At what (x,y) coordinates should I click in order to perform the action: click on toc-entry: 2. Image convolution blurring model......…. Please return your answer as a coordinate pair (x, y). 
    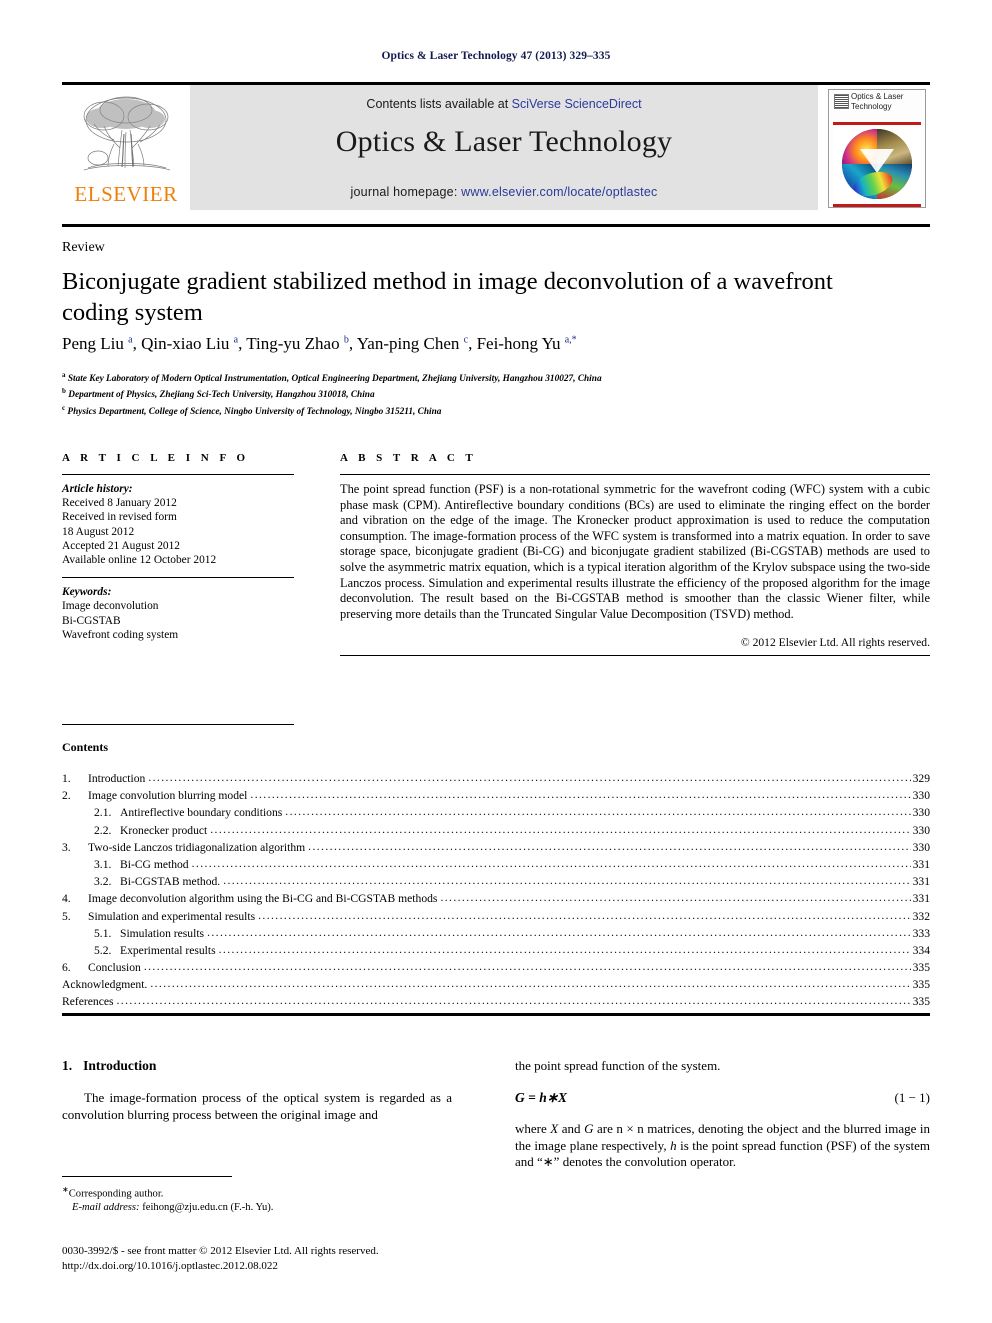
    Looking at the image, I should click on (496, 797).